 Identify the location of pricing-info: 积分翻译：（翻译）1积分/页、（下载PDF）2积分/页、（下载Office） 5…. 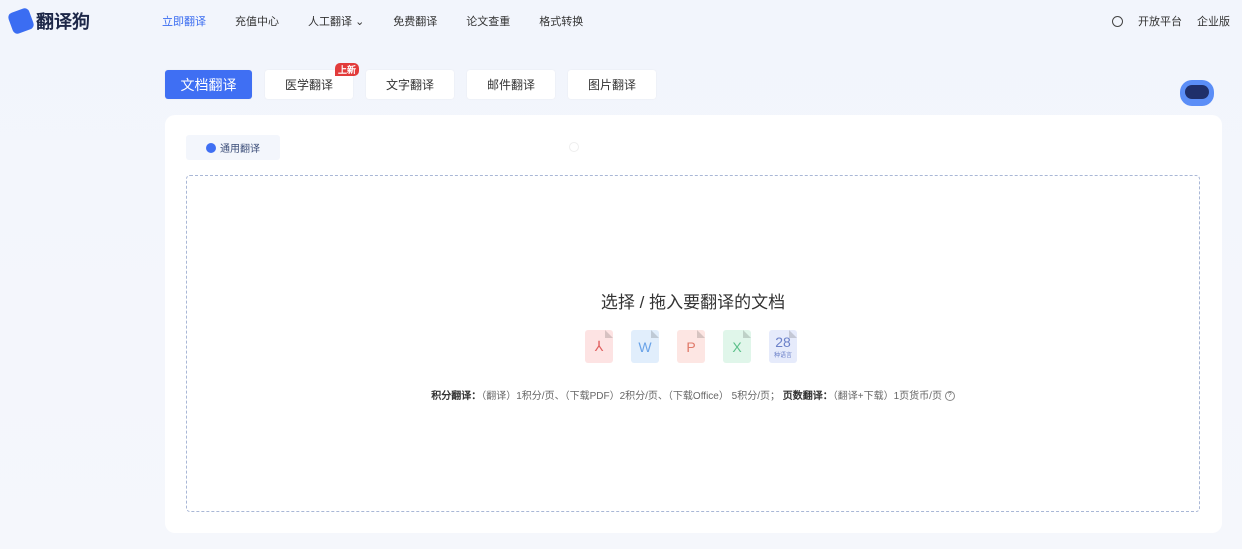
(693, 394).